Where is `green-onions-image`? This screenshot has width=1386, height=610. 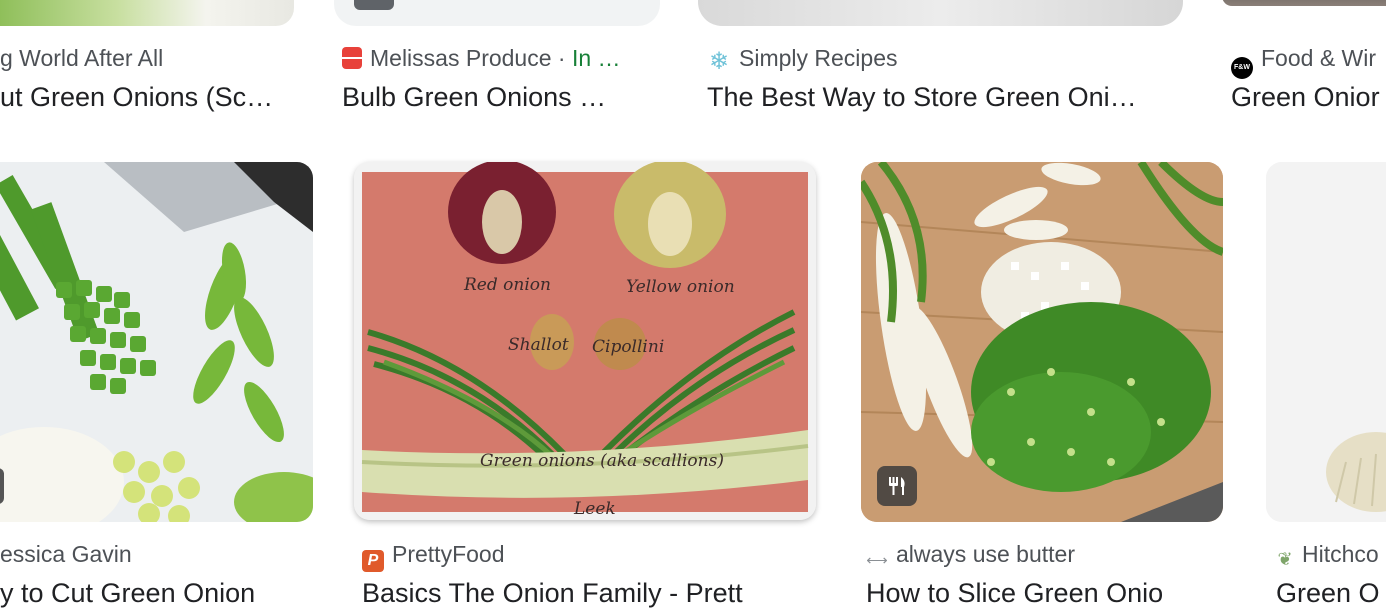
green-onions-image is located at coordinates (156, 342).